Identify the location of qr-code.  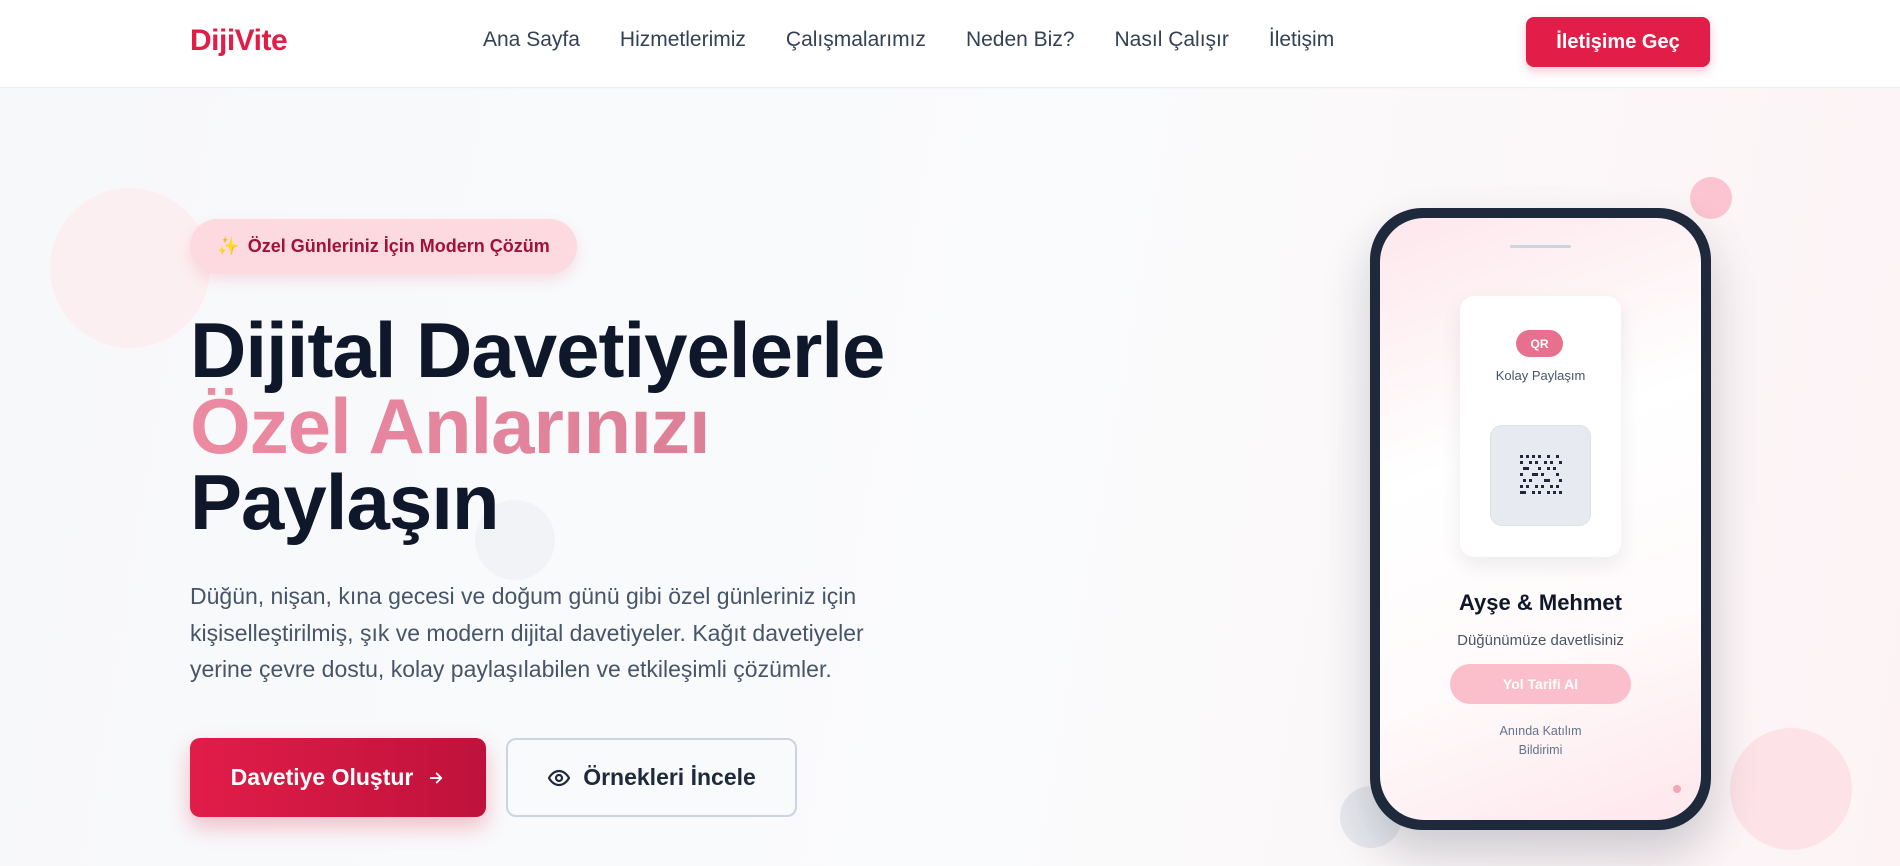
(1540, 475).